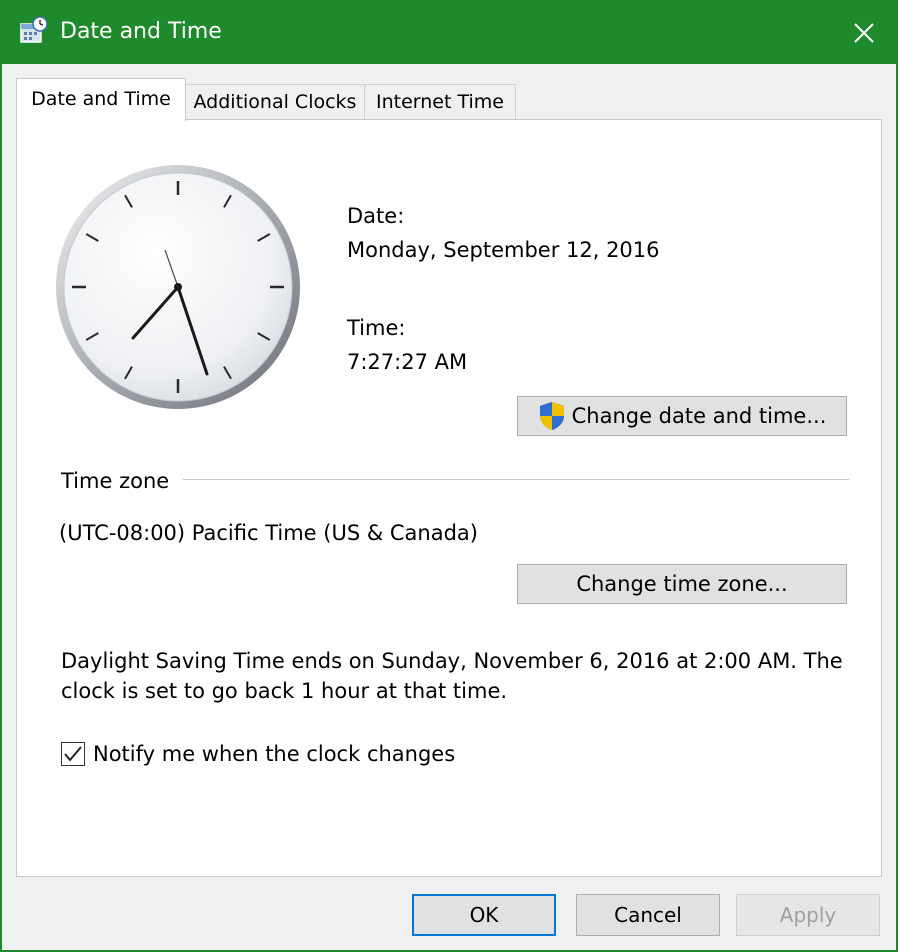 The width and height of the screenshot is (898, 952). I want to click on date-value: Monday, September 12, 2016, so click(503, 250).